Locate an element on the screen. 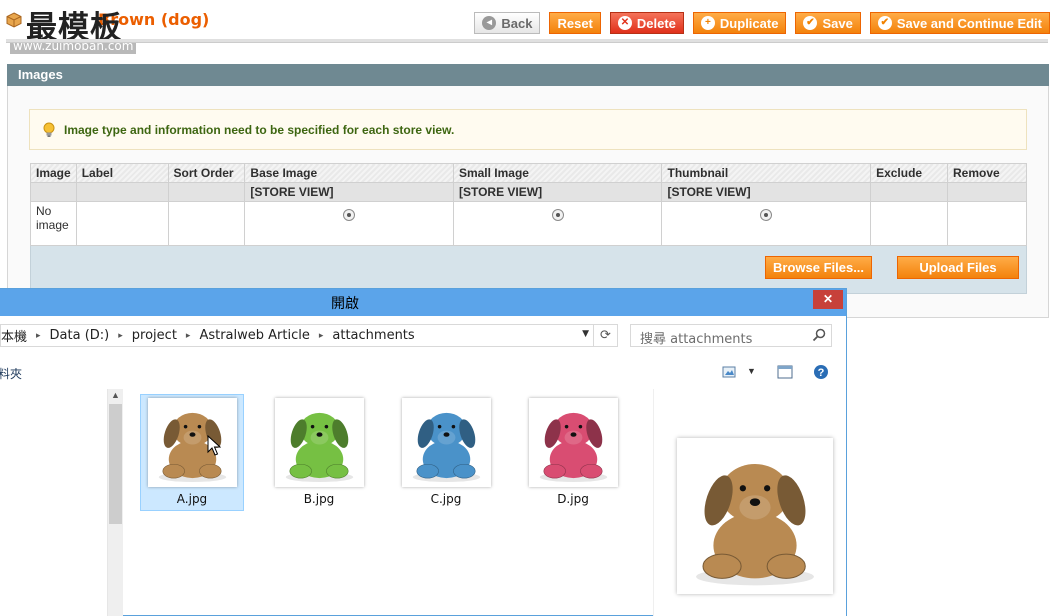 This screenshot has width=1054, height=616. view-dropdown-icon: ▼ is located at coordinates (751, 371).